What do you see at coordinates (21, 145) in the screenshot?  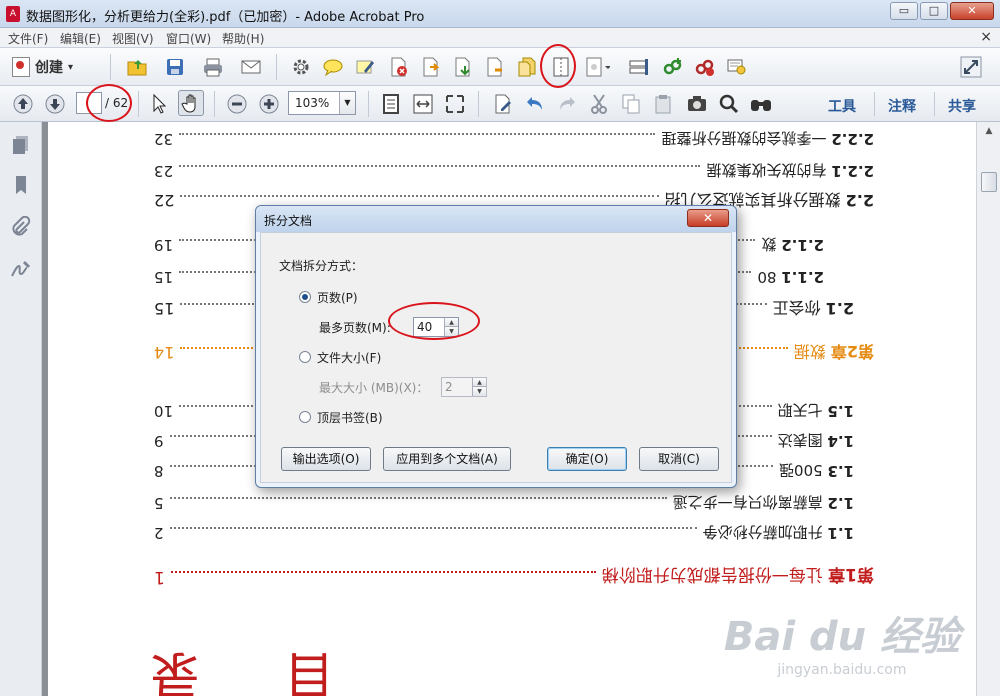 I see `pages-panel-icon` at bounding box center [21, 145].